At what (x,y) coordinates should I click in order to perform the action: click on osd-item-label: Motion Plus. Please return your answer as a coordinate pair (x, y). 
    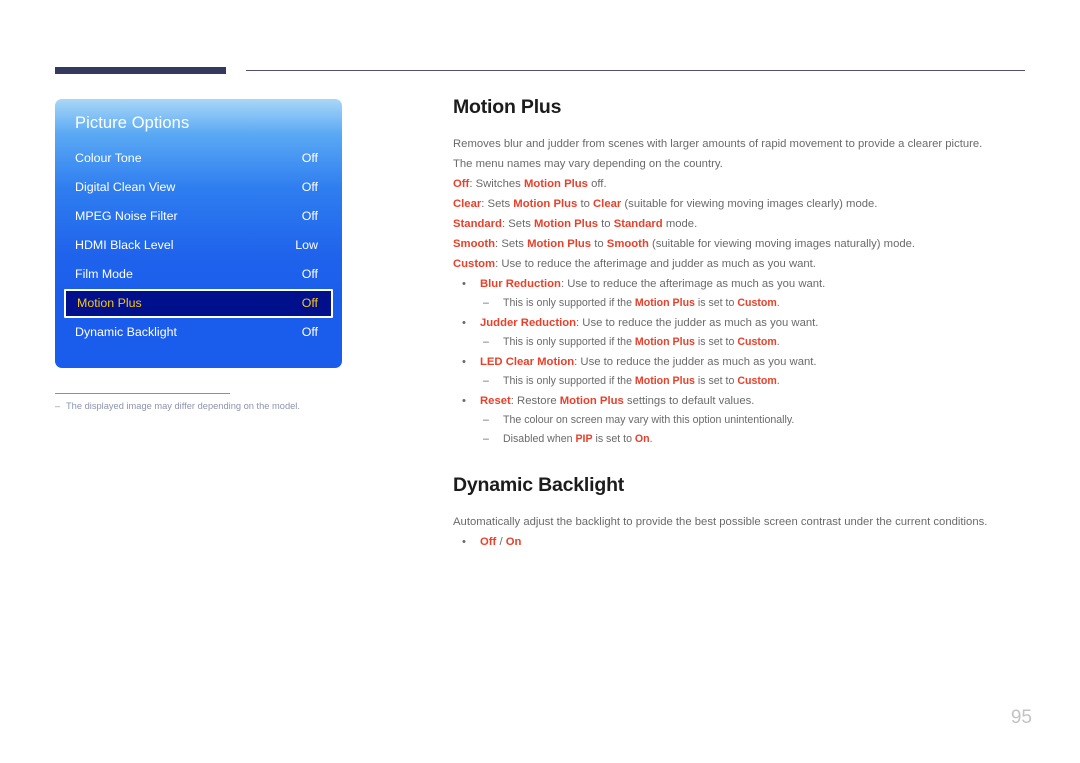
    Looking at the image, I should click on (109, 303).